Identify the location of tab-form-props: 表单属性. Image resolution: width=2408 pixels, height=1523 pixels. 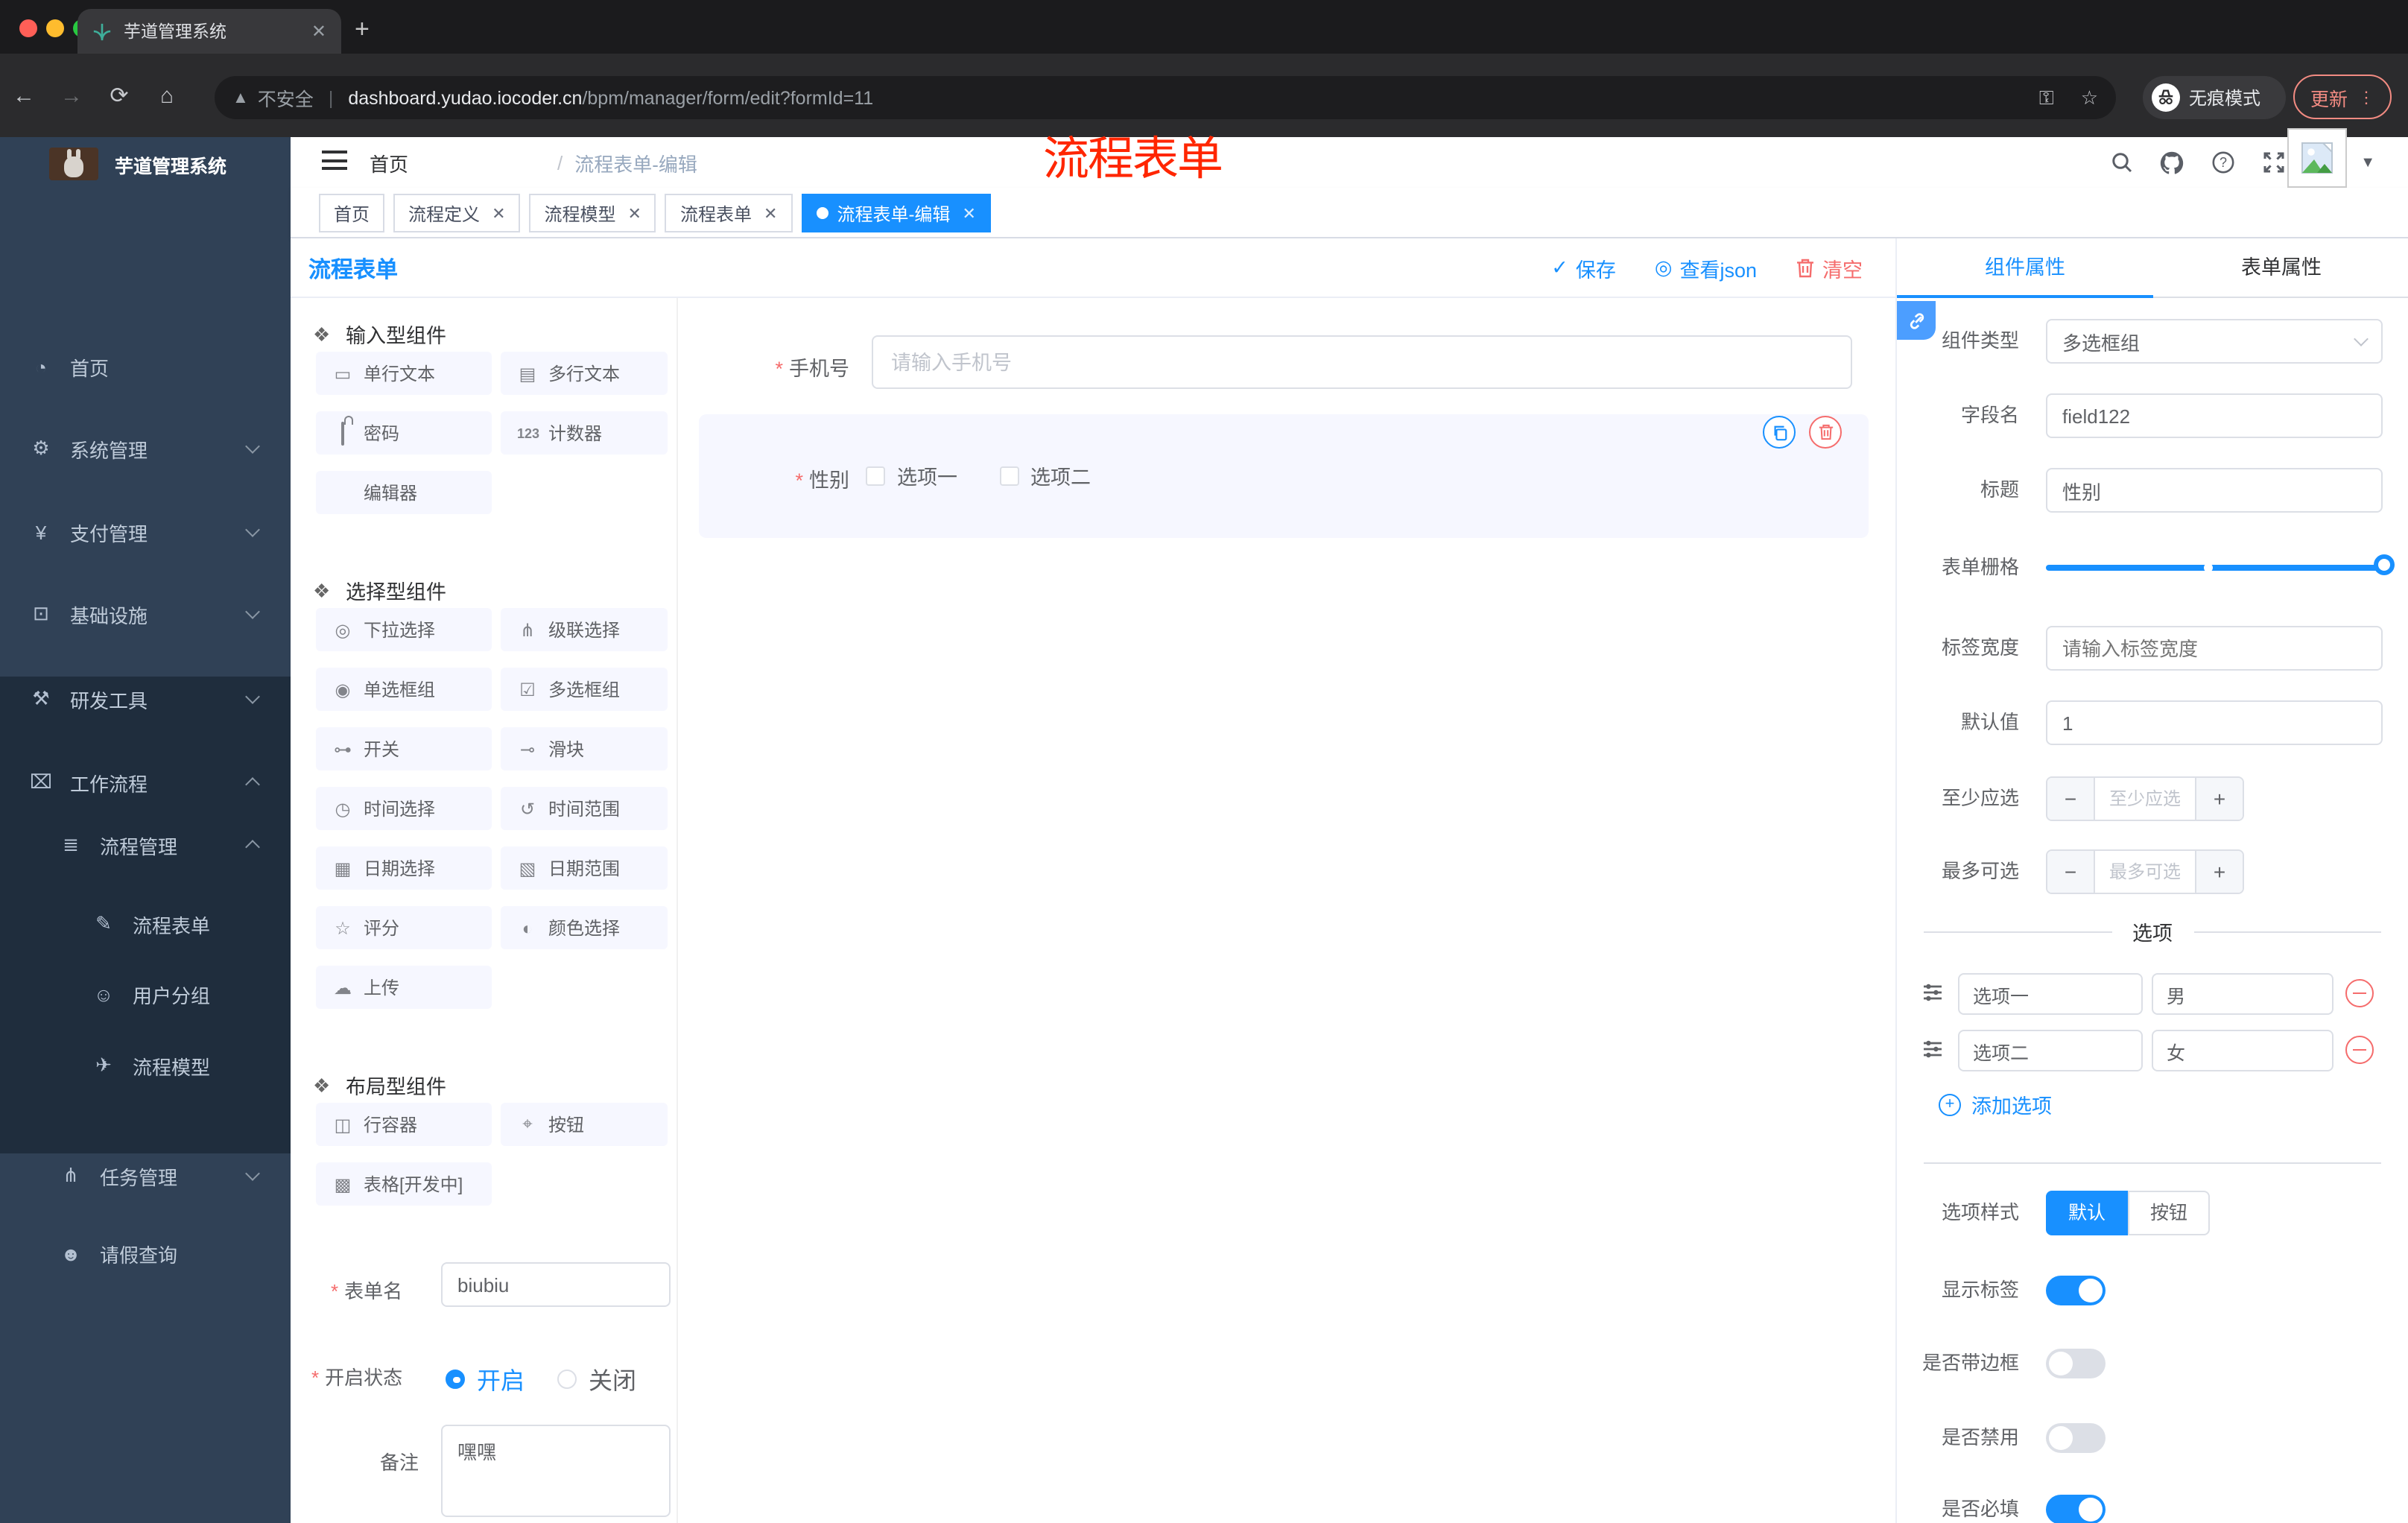
(2280, 268).